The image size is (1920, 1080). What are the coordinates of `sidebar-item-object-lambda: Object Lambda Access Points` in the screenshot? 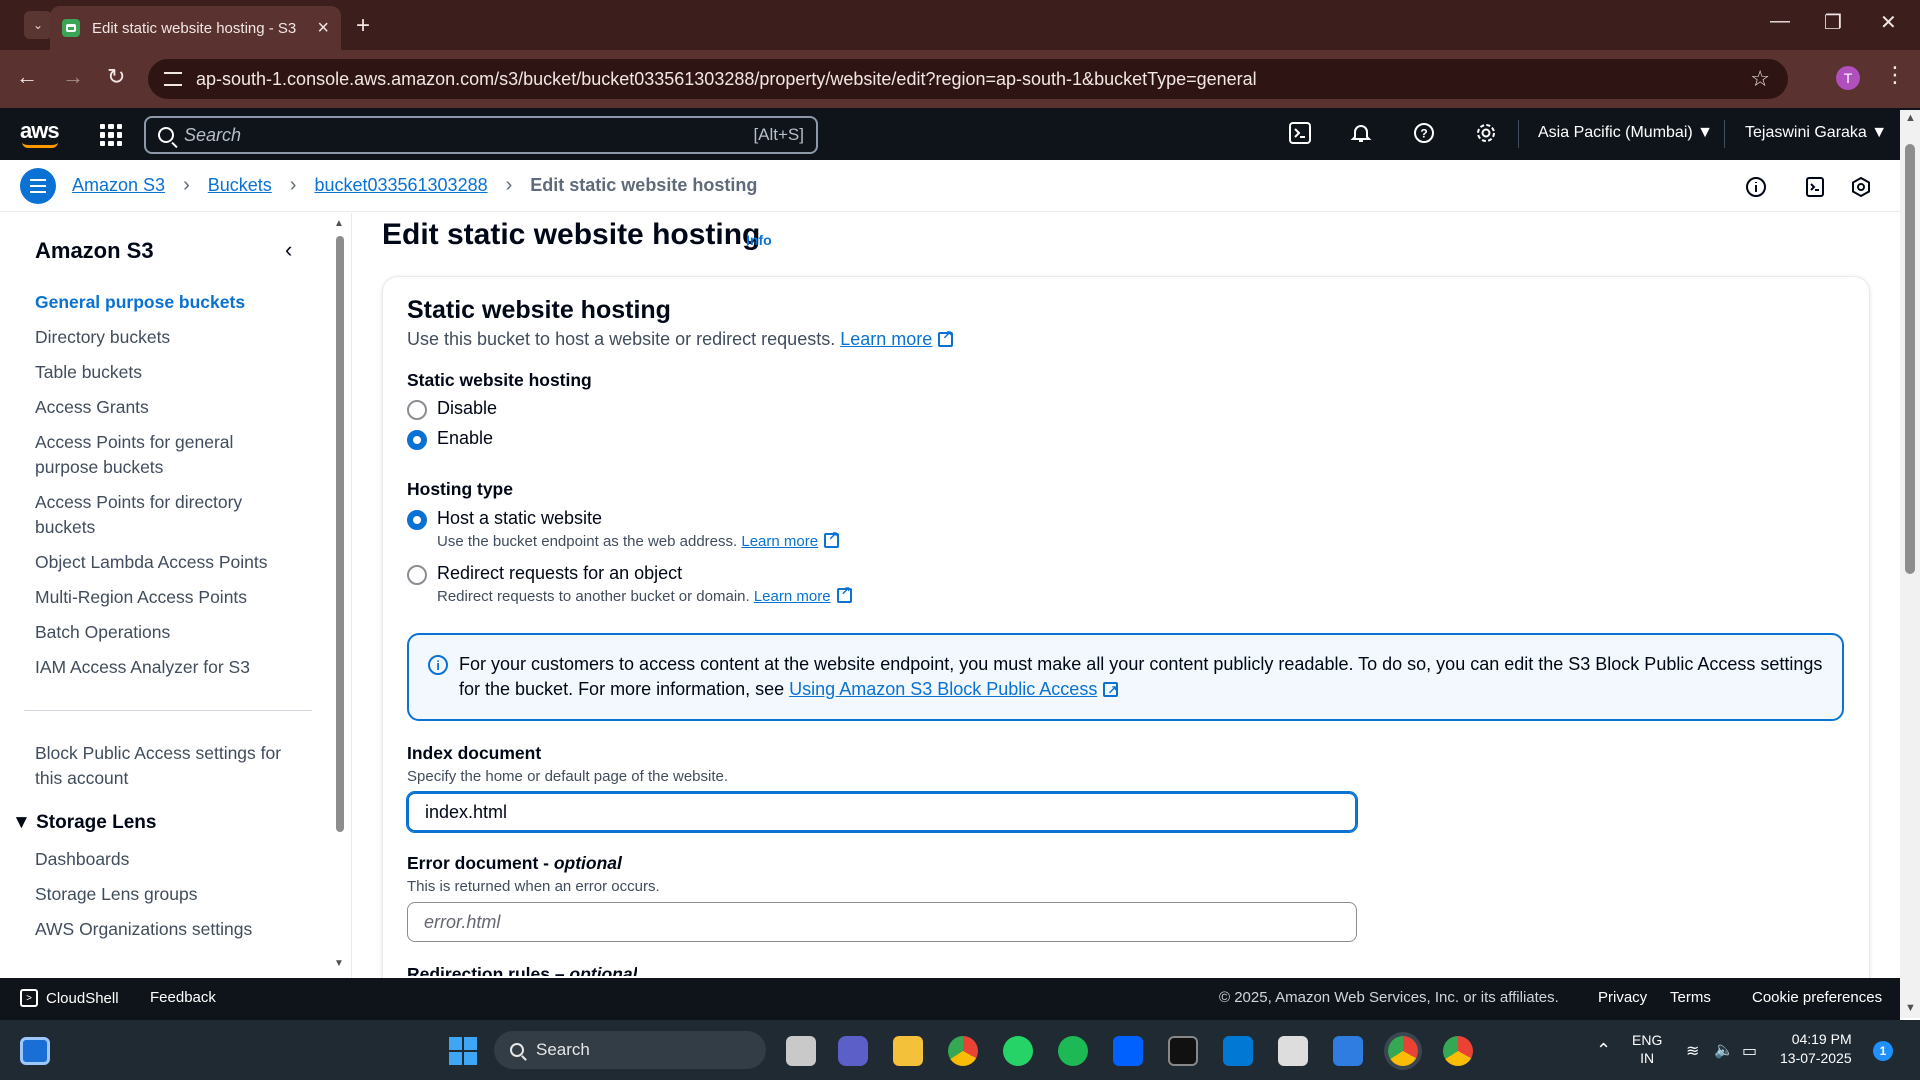 It's located at (165, 562).